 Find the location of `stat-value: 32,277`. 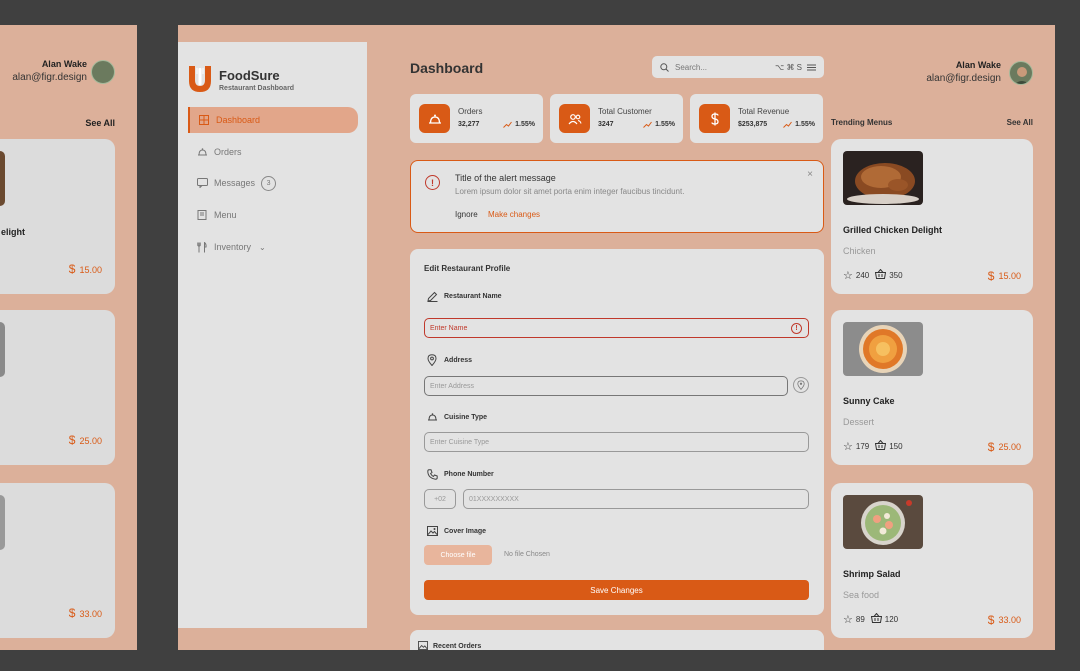

stat-value: 32,277 is located at coordinates (469, 124).